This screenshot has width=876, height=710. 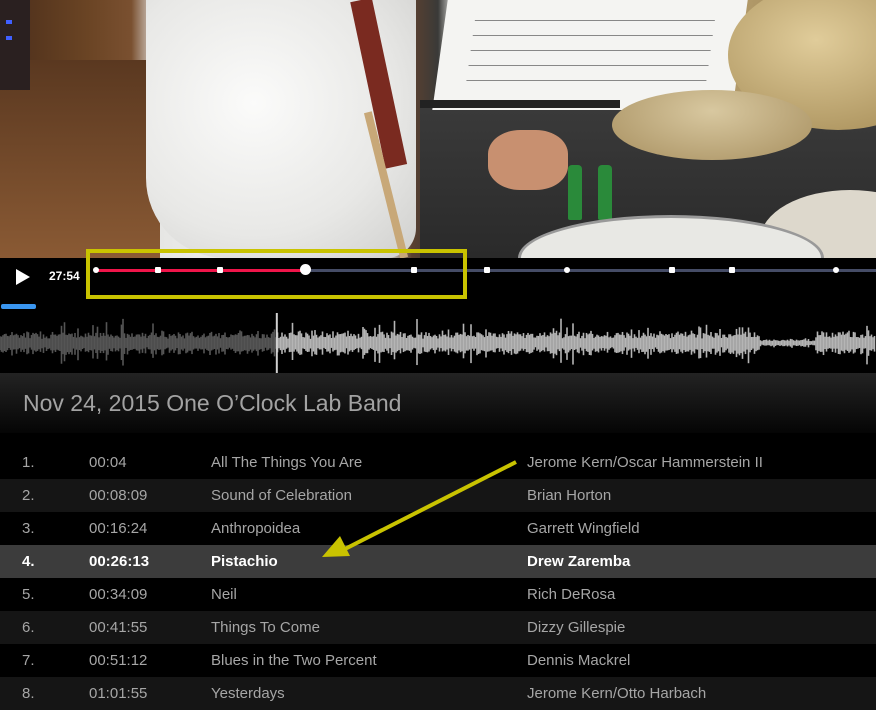 I want to click on track-start-time: 00:34:09, so click(x=118, y=594).